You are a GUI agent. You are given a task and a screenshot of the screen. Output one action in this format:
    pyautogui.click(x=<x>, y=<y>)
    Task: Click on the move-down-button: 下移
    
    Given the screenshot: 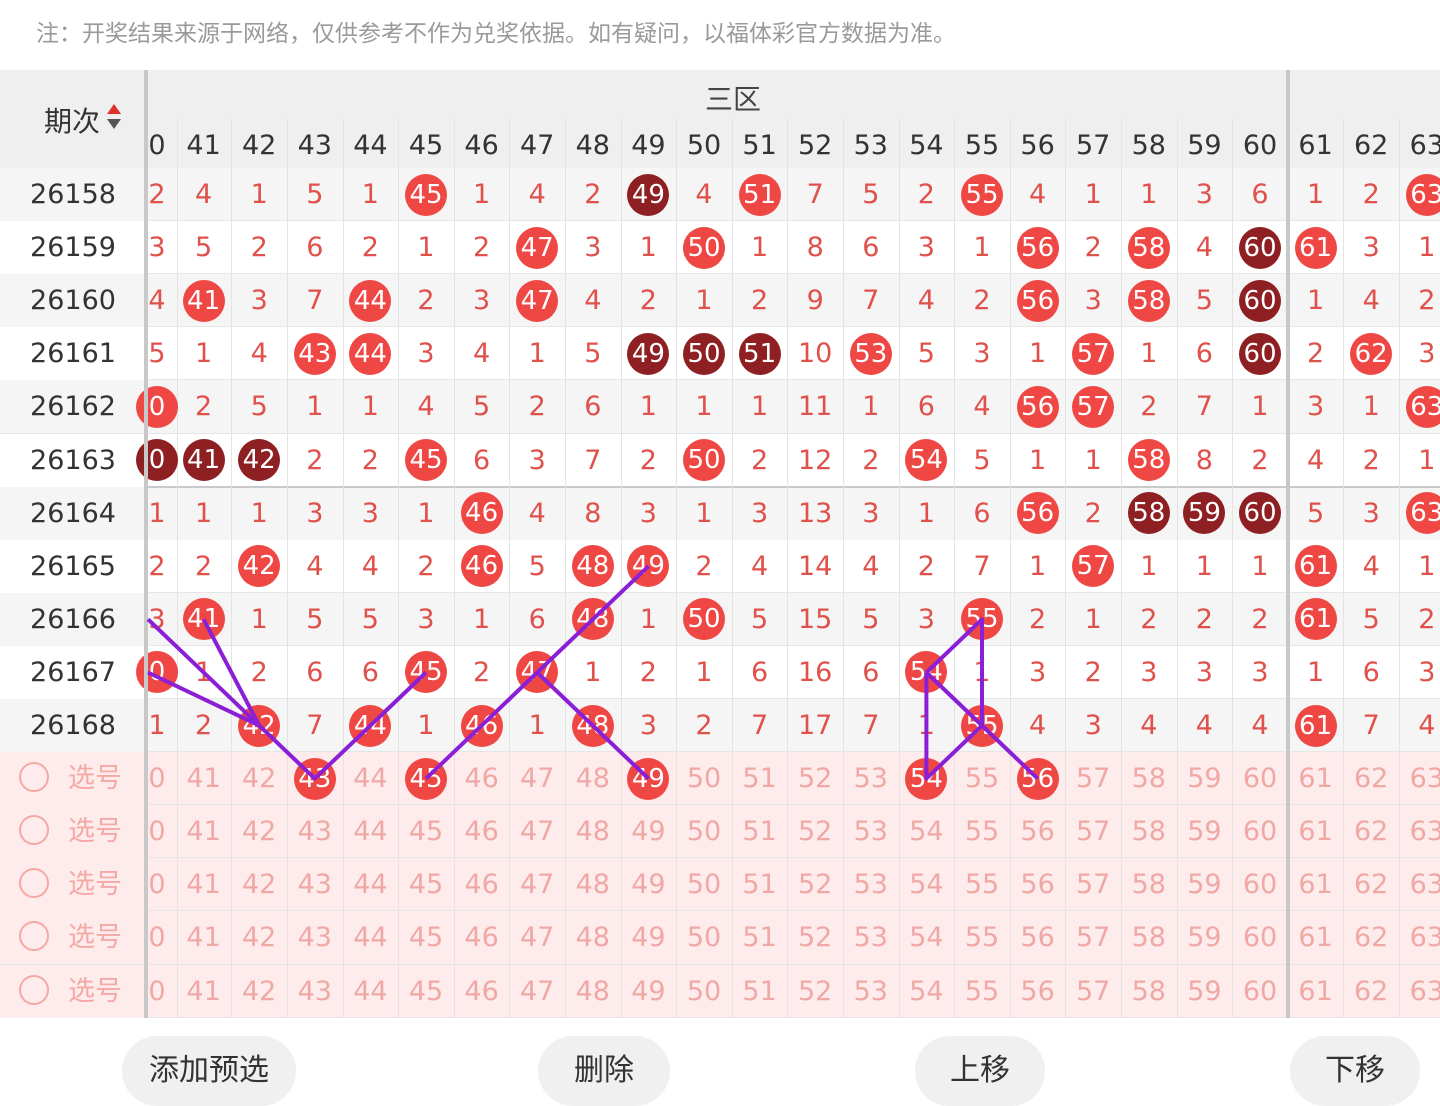 What is the action you would take?
    pyautogui.click(x=1355, y=1071)
    